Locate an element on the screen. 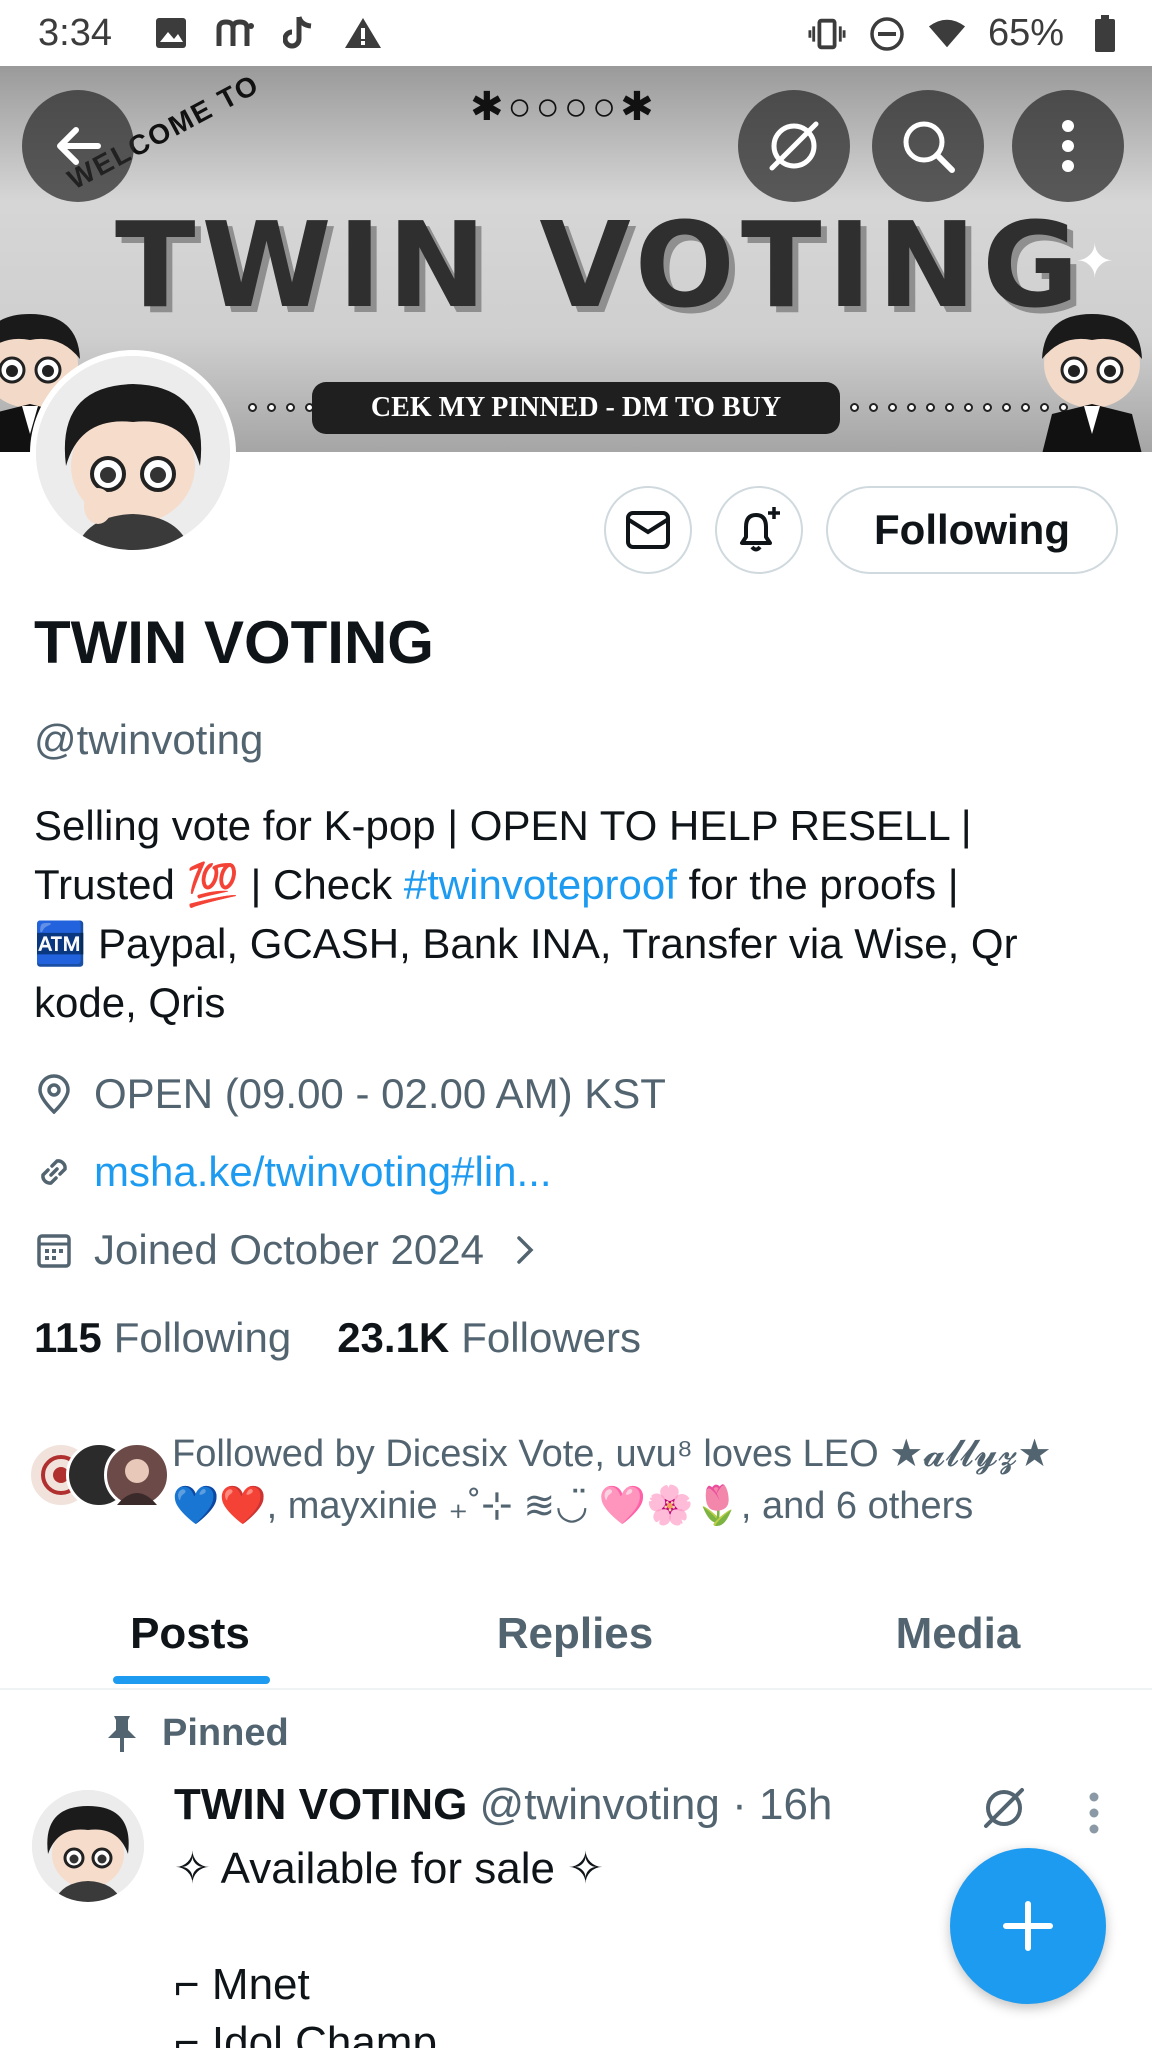 Image resolution: width=1152 pixels, height=2048 pixels. grok-button is located at coordinates (794, 146).